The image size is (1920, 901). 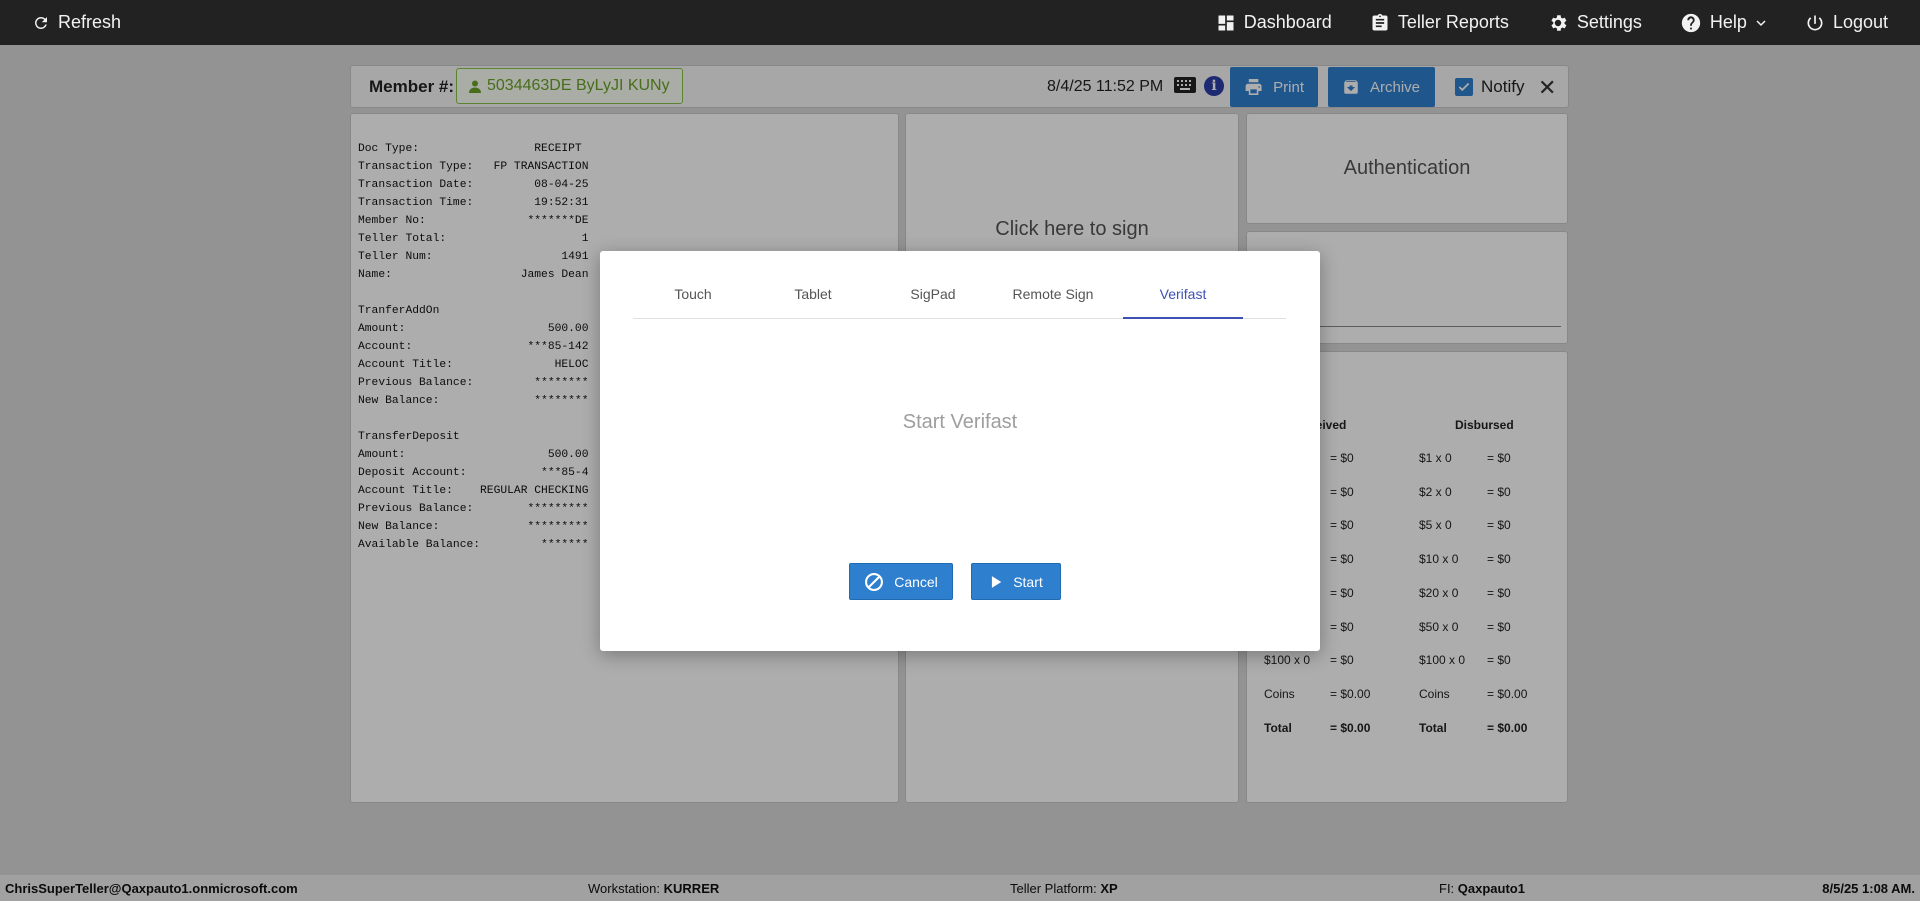 What do you see at coordinates (1028, 581) in the screenshot?
I see `start-label: Start` at bounding box center [1028, 581].